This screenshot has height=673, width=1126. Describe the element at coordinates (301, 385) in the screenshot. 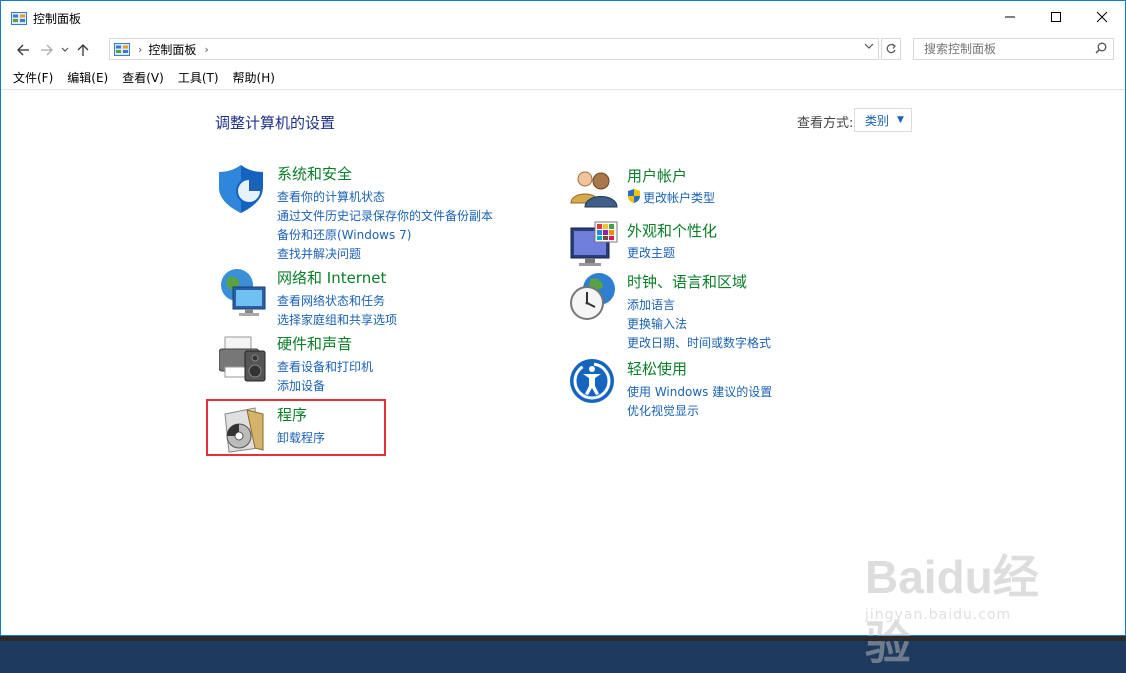

I see `category-link: 添加设备` at that location.